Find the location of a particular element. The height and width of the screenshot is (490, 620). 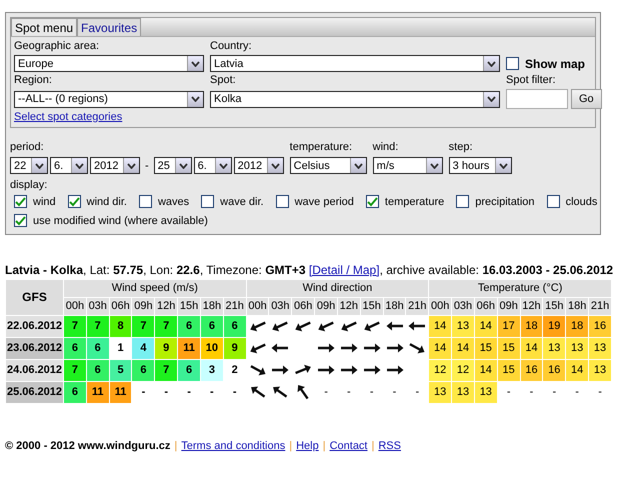

forecast-cell: 6 is located at coordinates (212, 326).